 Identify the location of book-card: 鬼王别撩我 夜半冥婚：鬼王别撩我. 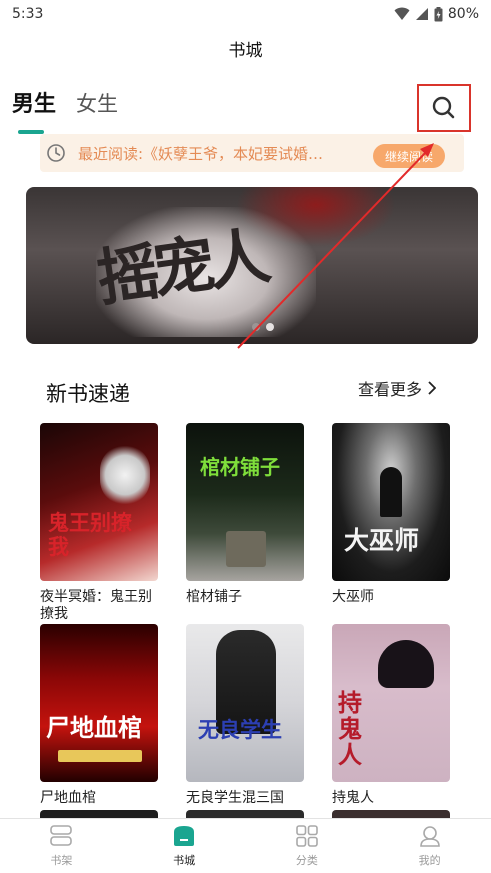
(99, 523).